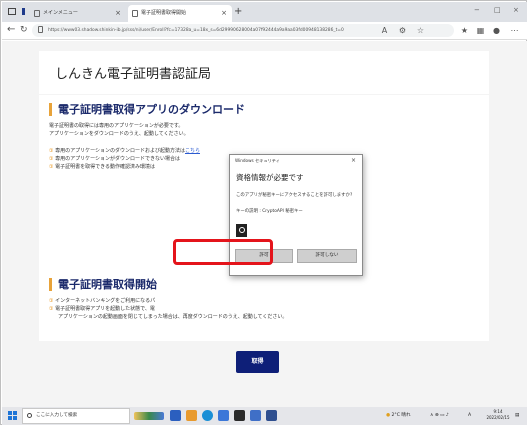 Image resolution: width=527 pixels, height=425 pixels. I want to click on photos-icon, so click(255, 415).